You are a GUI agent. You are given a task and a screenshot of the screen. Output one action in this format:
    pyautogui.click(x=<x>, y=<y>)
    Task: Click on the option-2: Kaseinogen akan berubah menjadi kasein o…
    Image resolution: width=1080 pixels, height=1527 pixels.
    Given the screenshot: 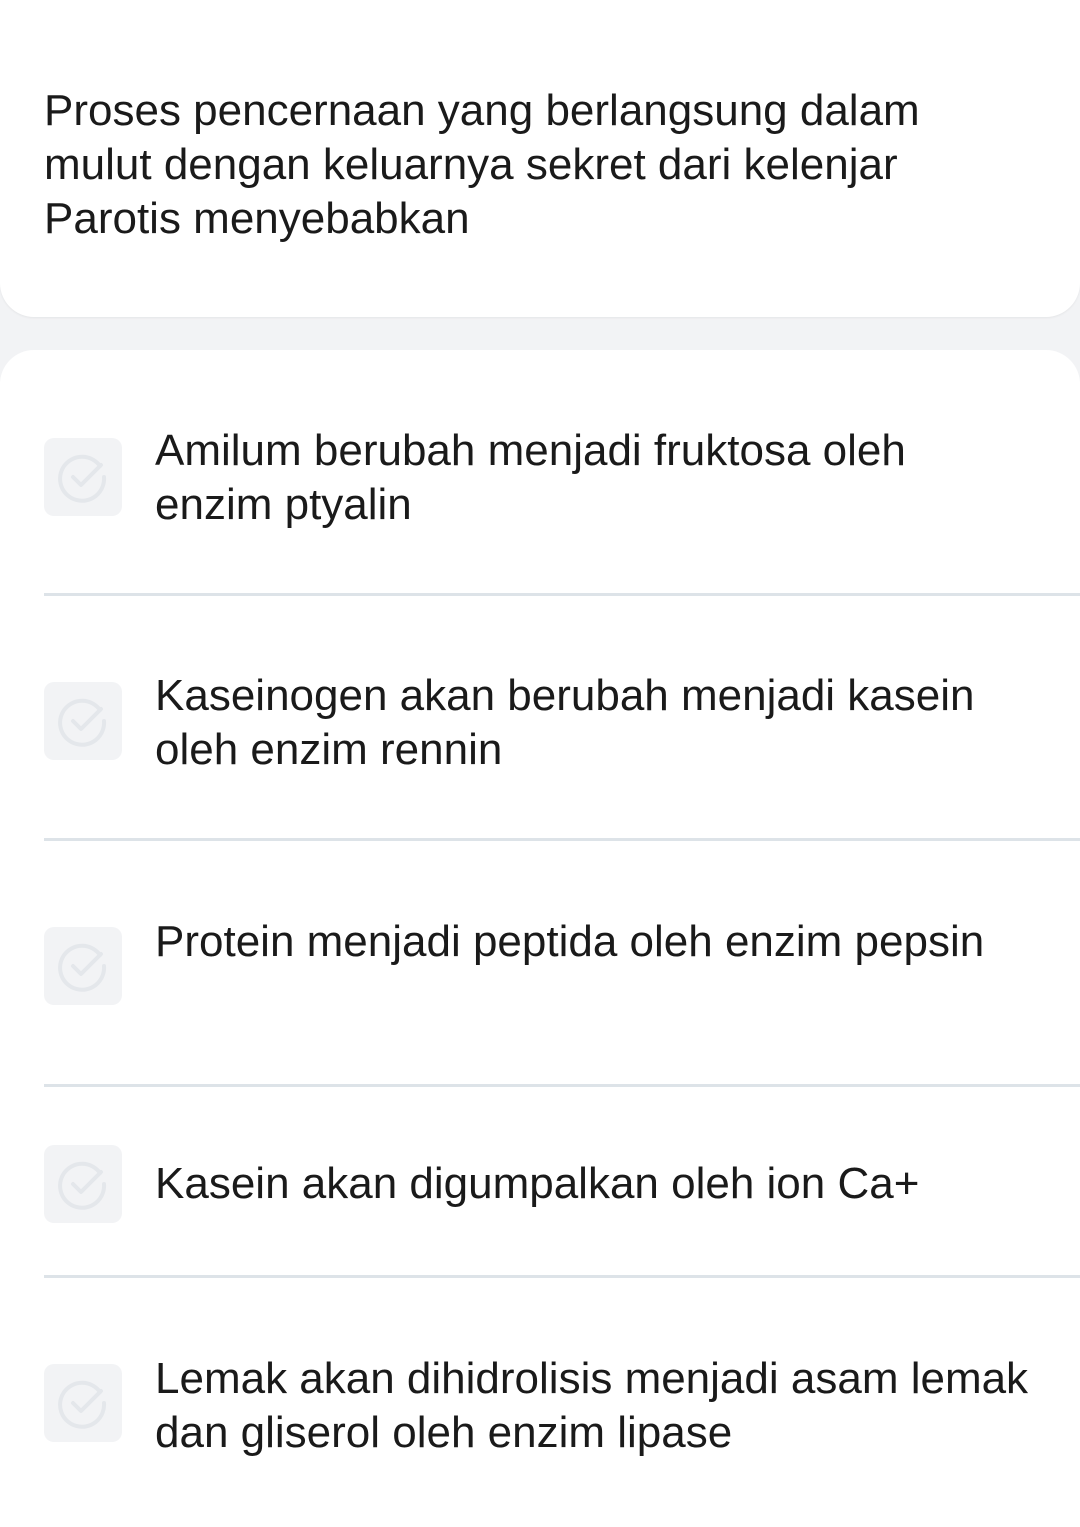 What is the action you would take?
    pyautogui.click(x=540, y=724)
    